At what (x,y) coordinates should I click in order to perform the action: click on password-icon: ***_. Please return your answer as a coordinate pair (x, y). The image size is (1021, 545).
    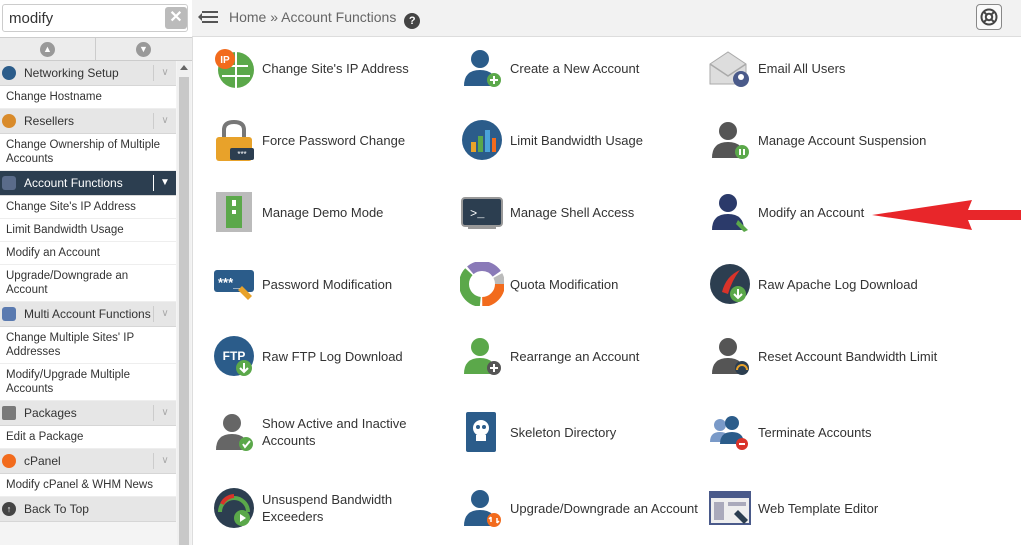
    Looking at the image, I should click on (234, 285).